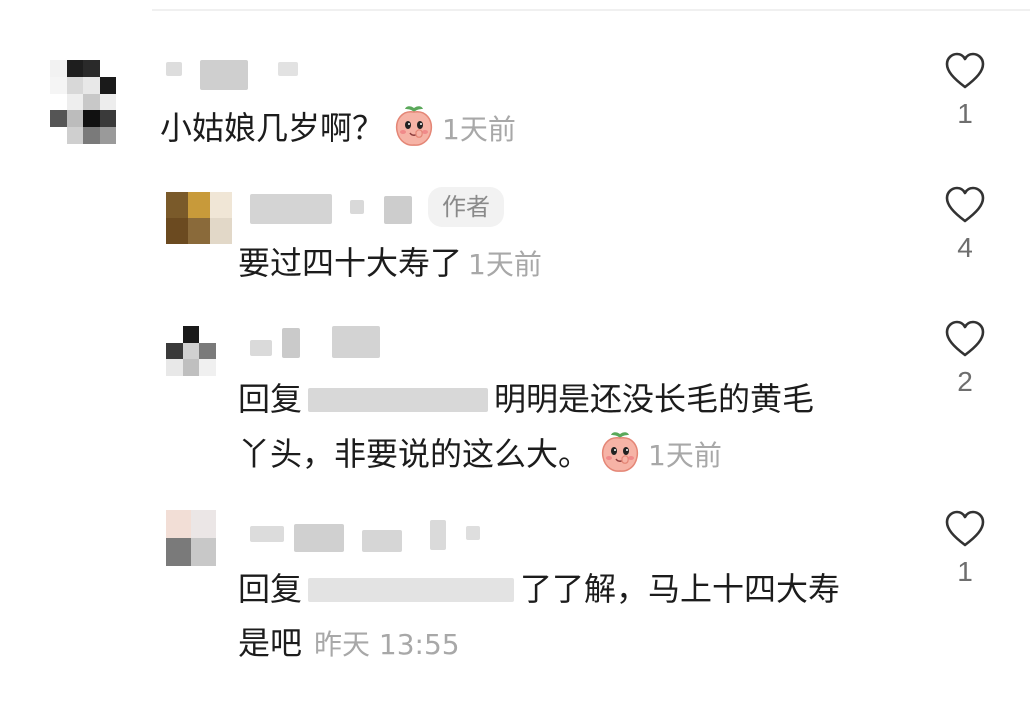 The height and width of the screenshot is (704, 1030). Describe the element at coordinates (350, 263) in the screenshot. I see `comment-body: 要过四十大寿了` at that location.